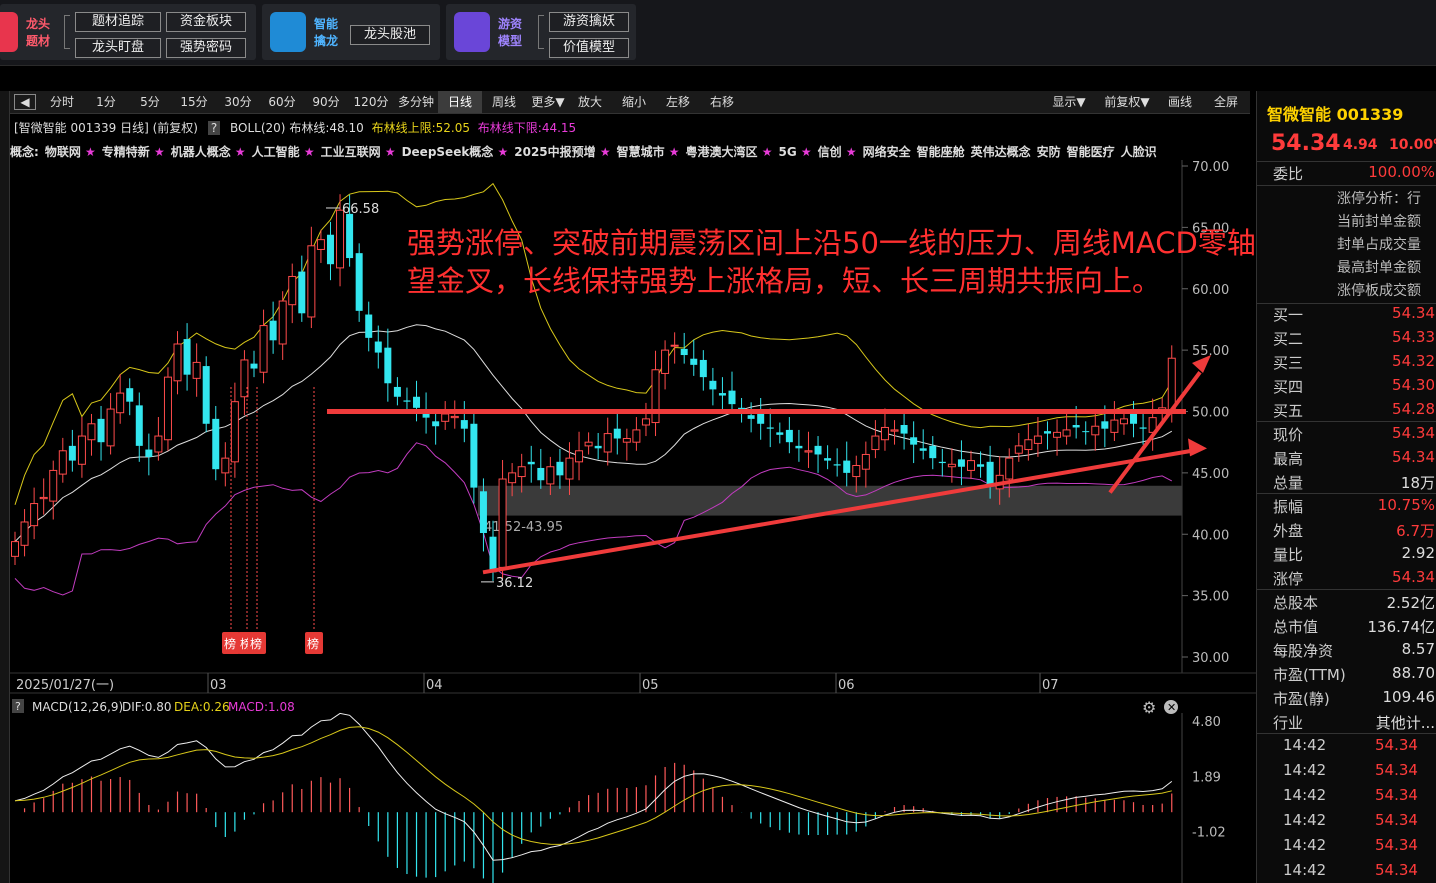 This screenshot has width=1436, height=883. Describe the element at coordinates (562, 152) in the screenshot. I see `concept-item: 2025中报预增 ★` at that location.